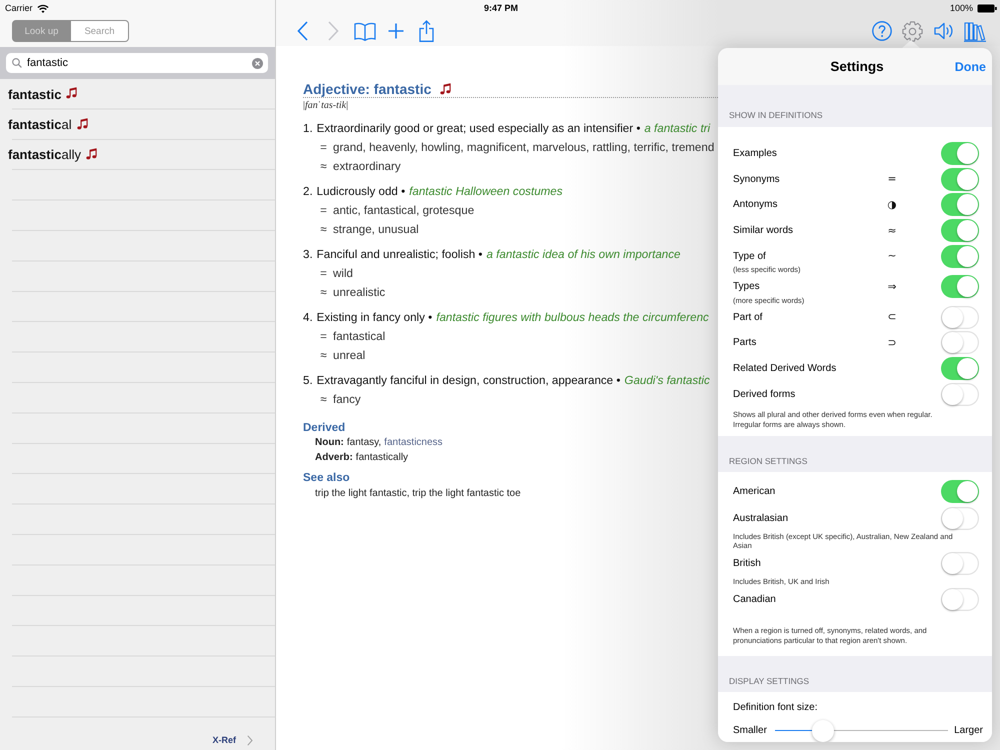 Image resolution: width=1000 pixels, height=750 pixels. I want to click on setting-label: Related Derived Words, so click(784, 368).